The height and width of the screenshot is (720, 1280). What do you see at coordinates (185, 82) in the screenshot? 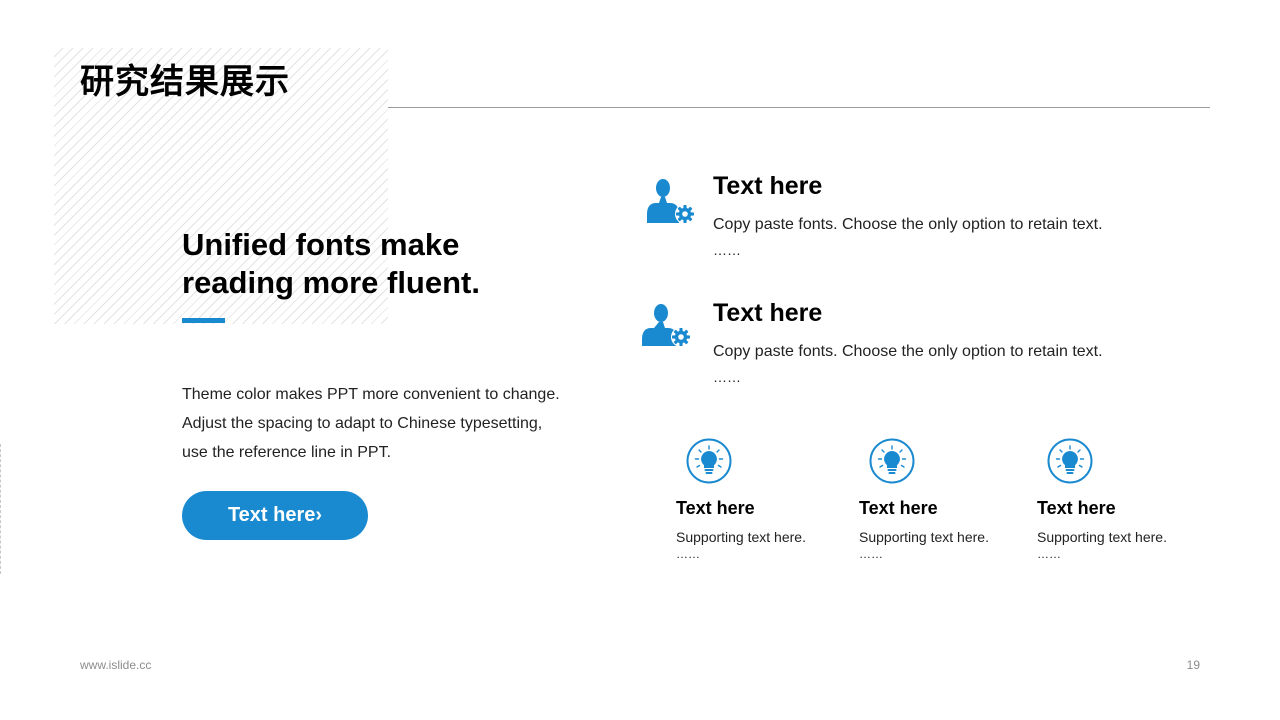
I see `page-title: 研究结果展示` at bounding box center [185, 82].